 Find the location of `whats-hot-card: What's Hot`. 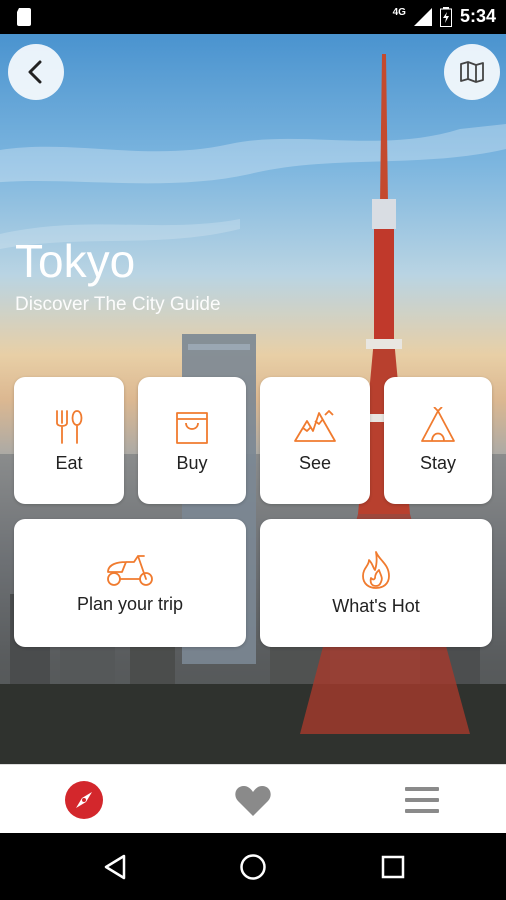

whats-hot-card: What's Hot is located at coordinates (376, 583).